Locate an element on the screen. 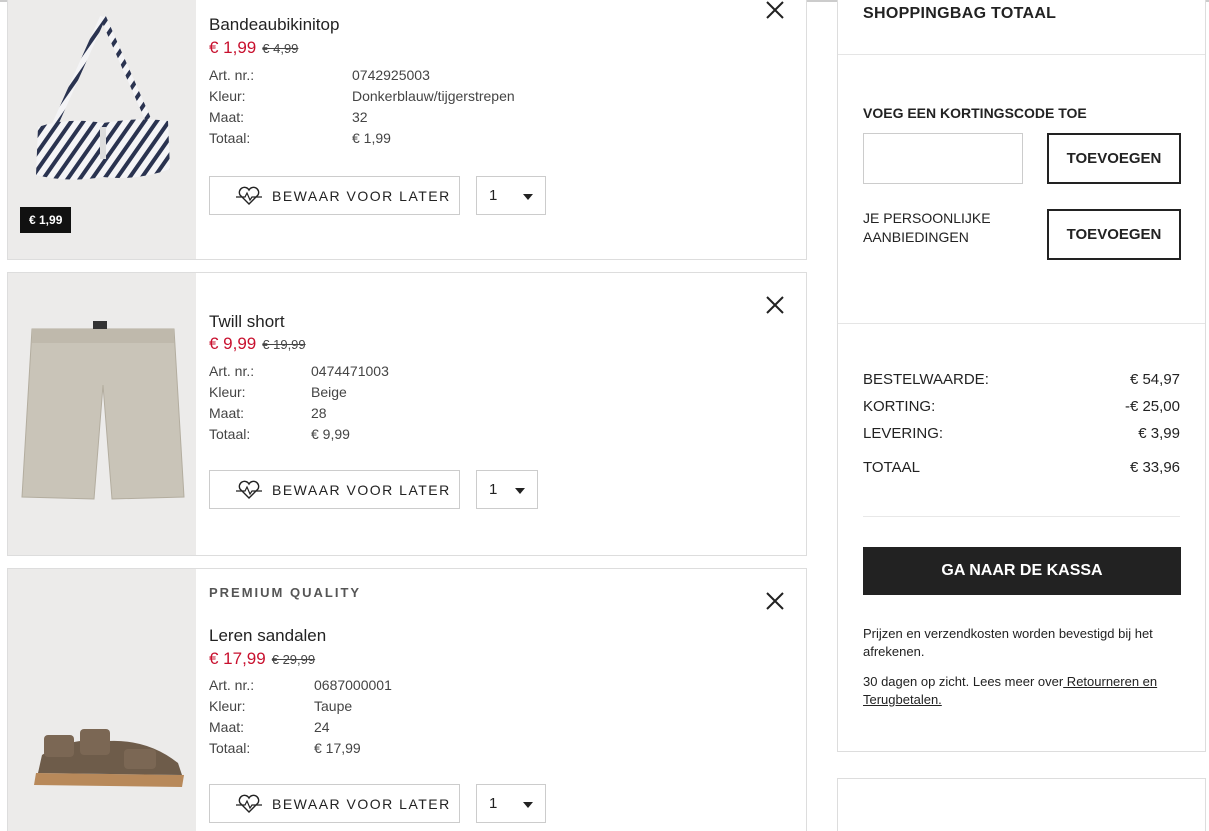  row-label: BESTELWAARDE: is located at coordinates (926, 379).